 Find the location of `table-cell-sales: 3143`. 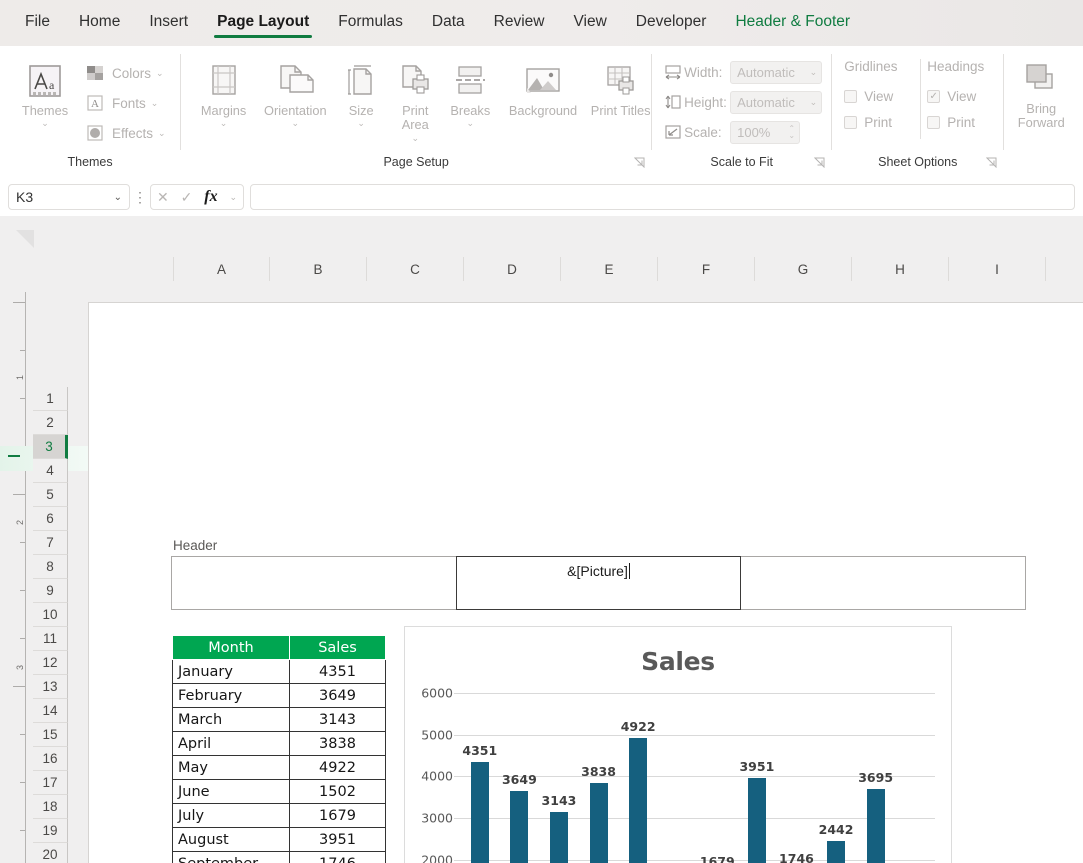

table-cell-sales: 3143 is located at coordinates (337, 719).